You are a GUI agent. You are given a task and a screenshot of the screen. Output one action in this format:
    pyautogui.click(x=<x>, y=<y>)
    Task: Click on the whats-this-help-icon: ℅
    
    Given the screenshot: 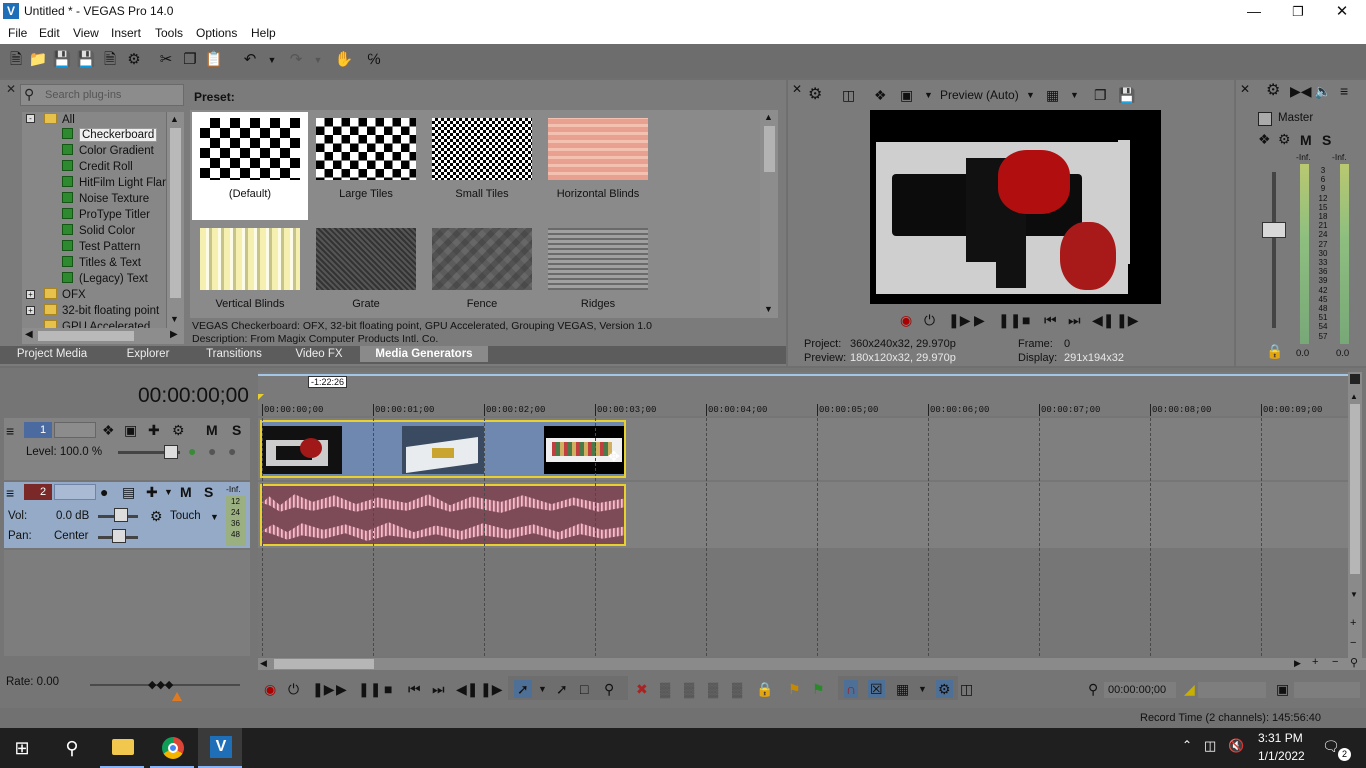 What is the action you would take?
    pyautogui.click(x=374, y=60)
    